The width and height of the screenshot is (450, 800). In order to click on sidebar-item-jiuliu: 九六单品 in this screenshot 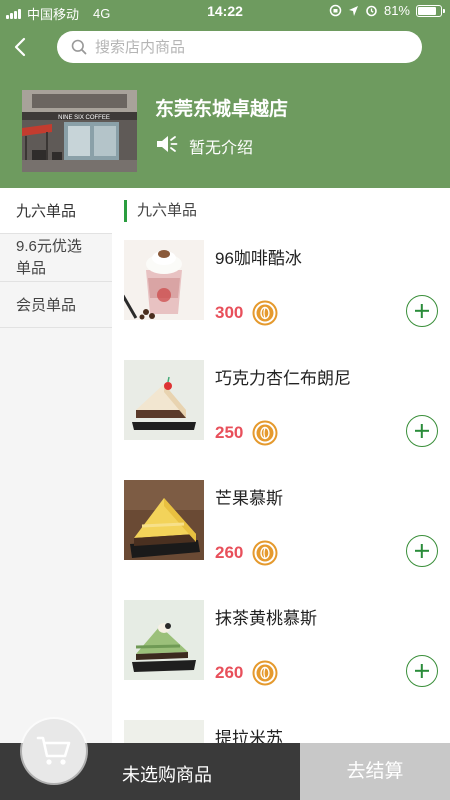, I will do `click(56, 211)`.